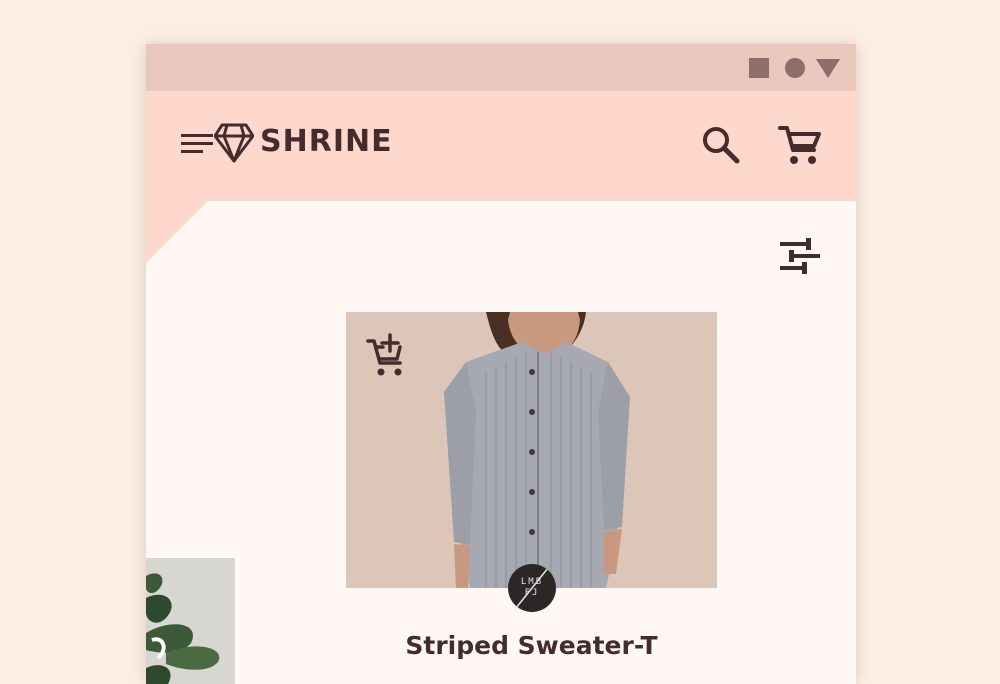 The width and height of the screenshot is (1000, 684). Describe the element at coordinates (234, 143) in the screenshot. I see `diamond-icon` at that location.